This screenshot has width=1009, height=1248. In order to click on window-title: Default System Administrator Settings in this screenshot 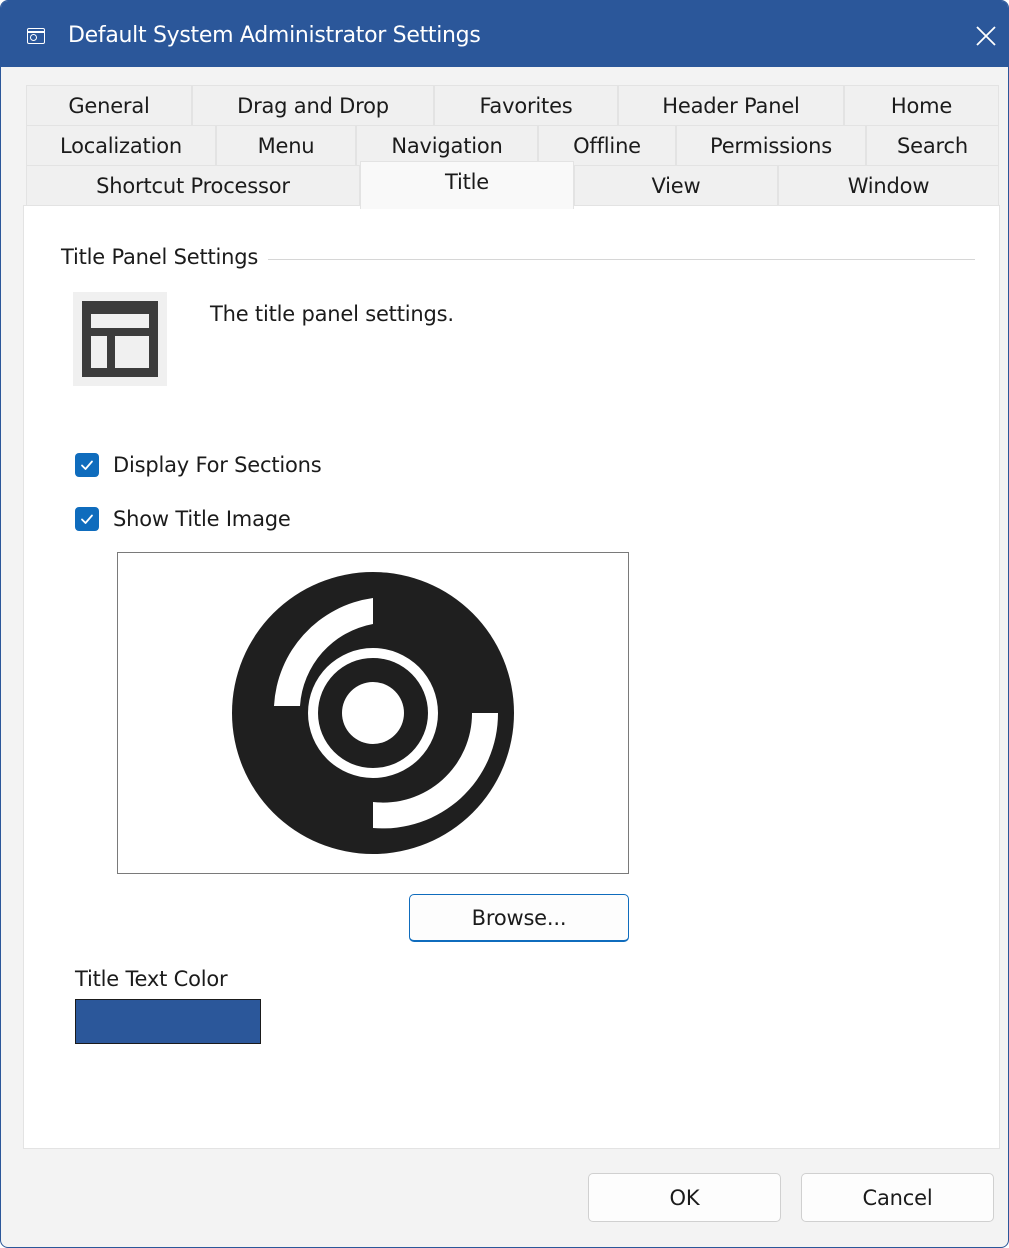, I will do `click(274, 35)`.